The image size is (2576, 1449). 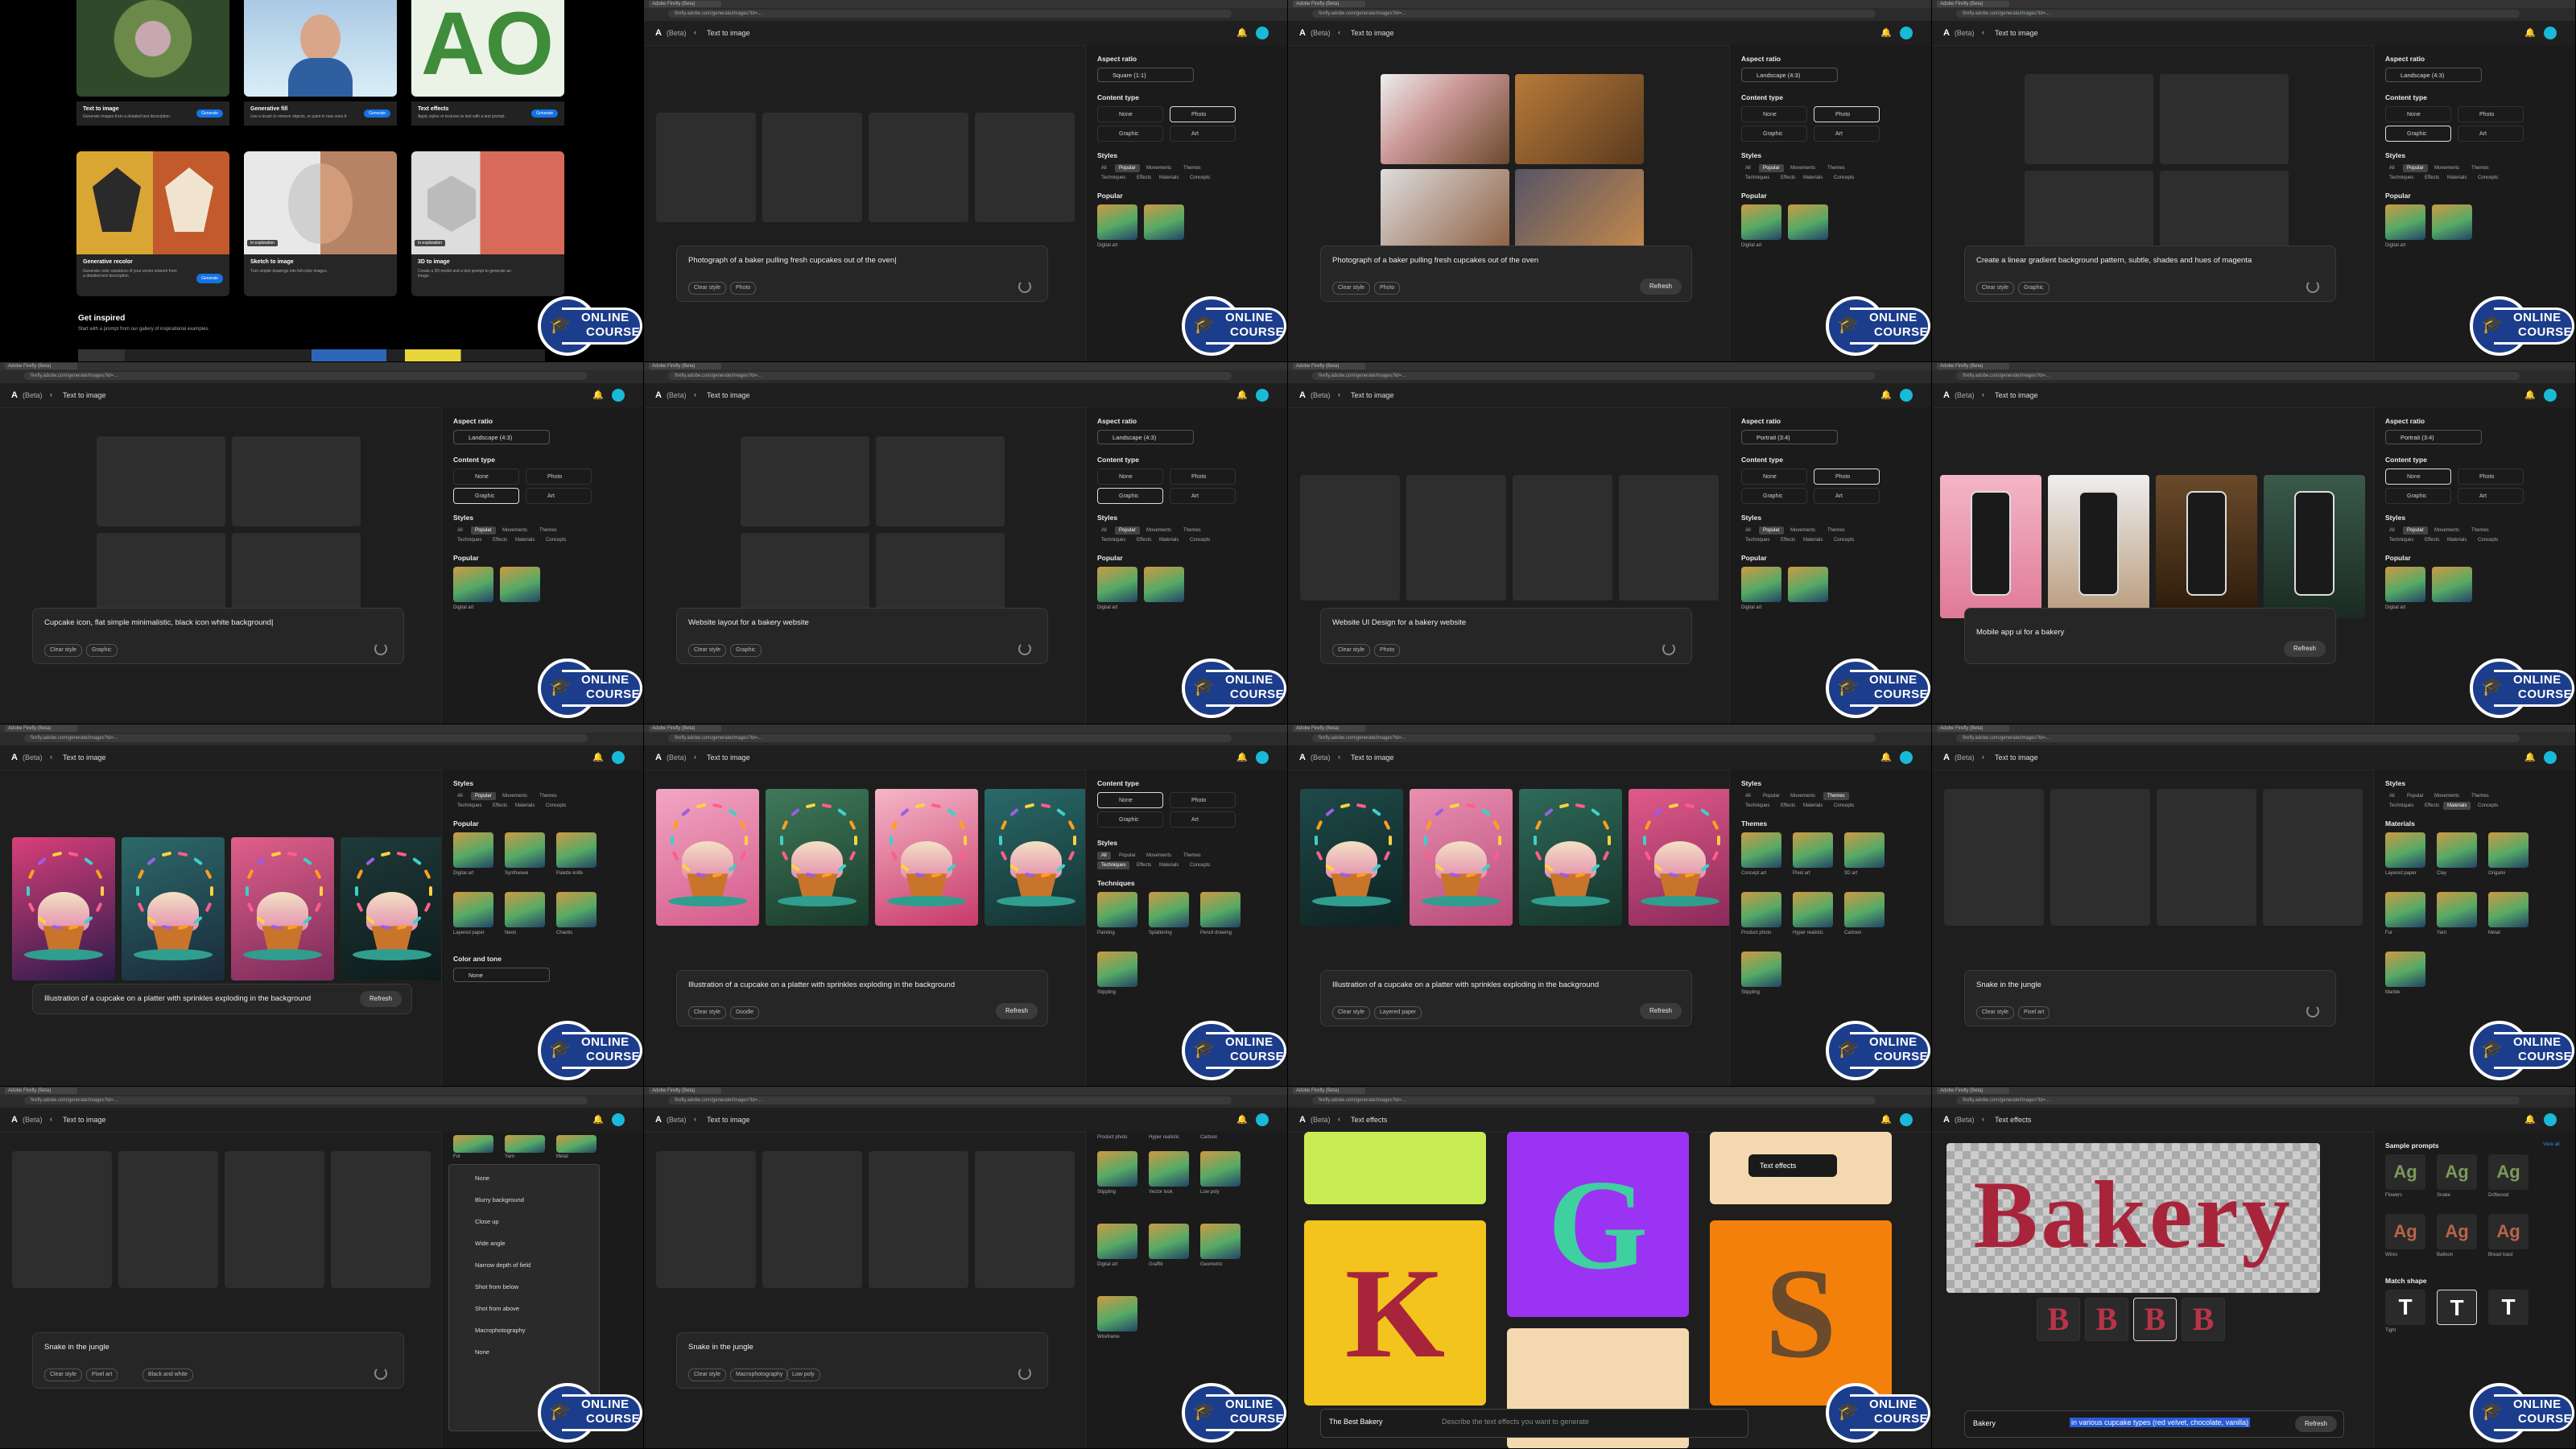 I want to click on match-shape-option: T, so click(x=2508, y=1307).